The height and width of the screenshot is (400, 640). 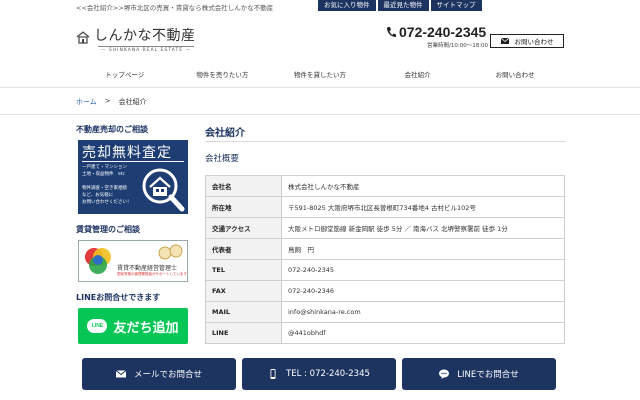 I want to click on line-contact-label: LINEでお問合せ, so click(x=488, y=375).